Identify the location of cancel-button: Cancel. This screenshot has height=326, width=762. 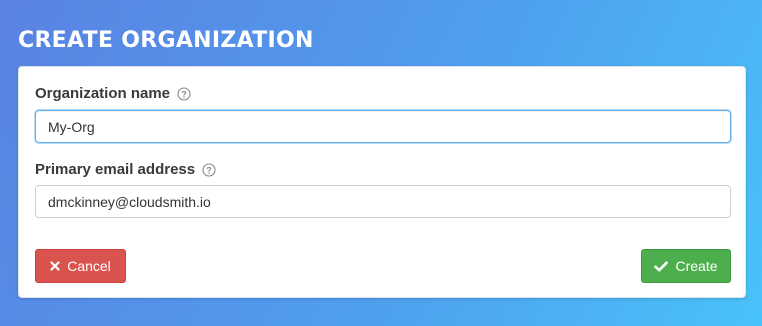
(80, 266).